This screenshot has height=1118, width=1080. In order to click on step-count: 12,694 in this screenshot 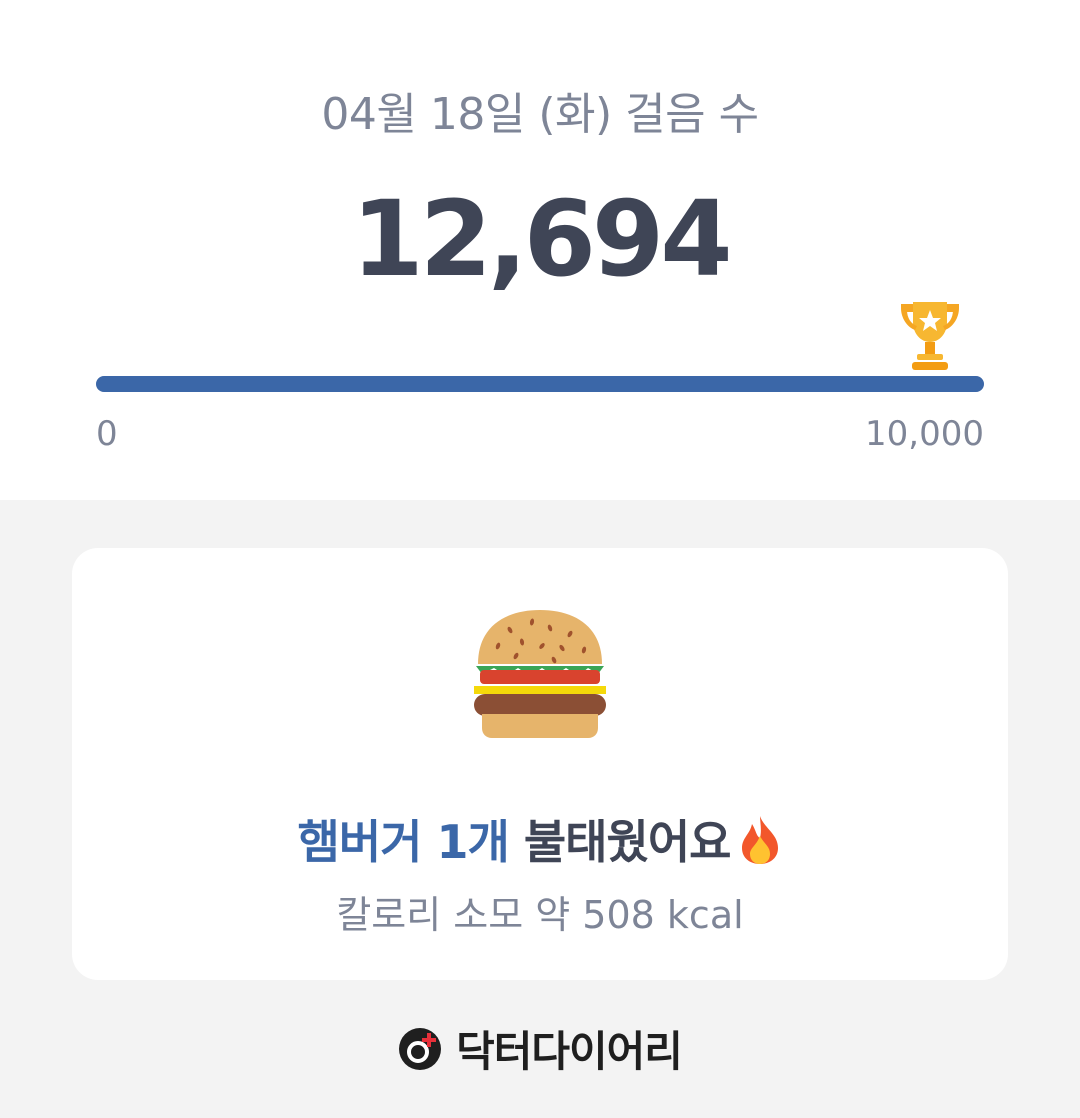, I will do `click(541, 239)`.